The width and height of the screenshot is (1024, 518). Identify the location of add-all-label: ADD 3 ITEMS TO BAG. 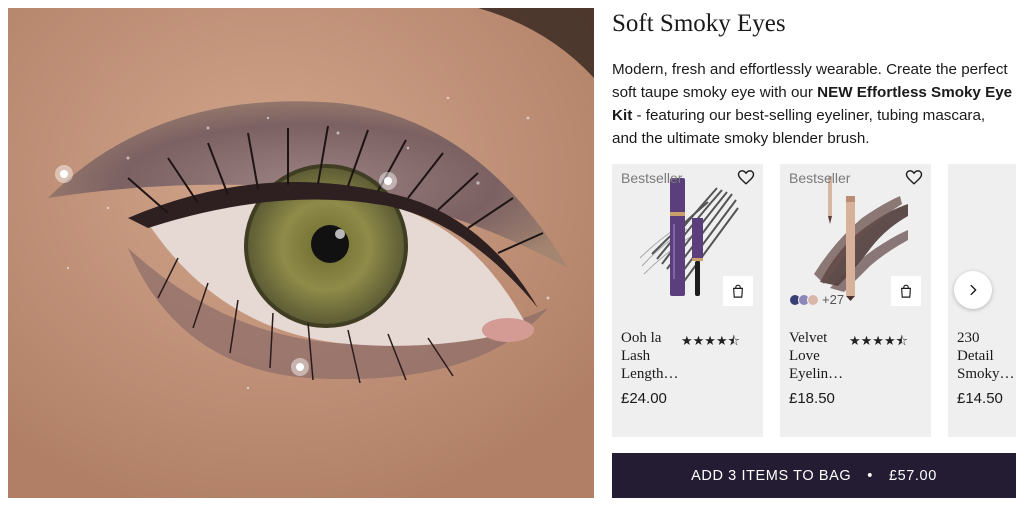
(771, 475).